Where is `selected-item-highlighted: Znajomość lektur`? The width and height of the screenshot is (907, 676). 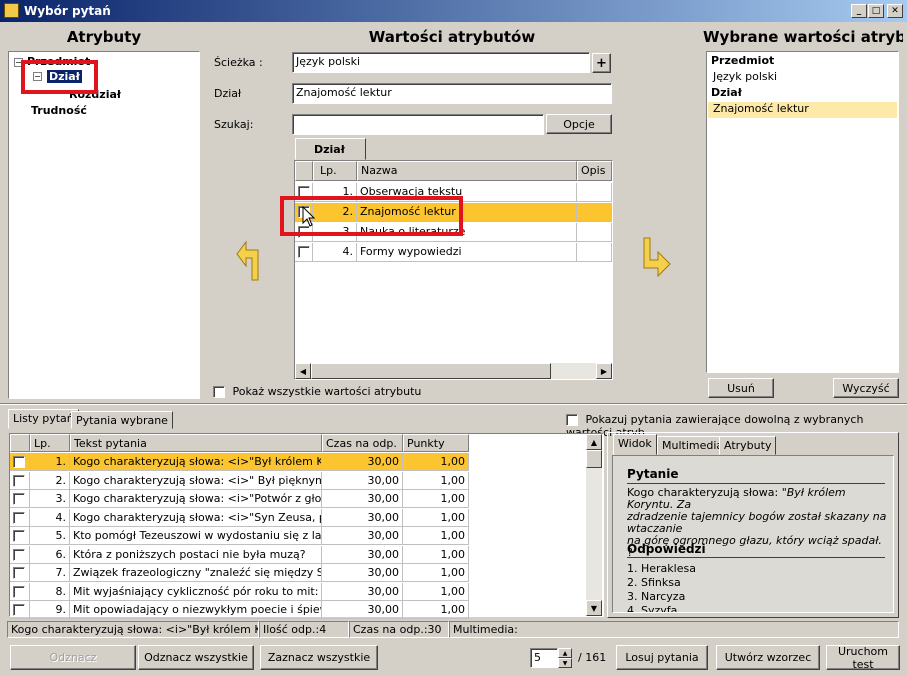 selected-item-highlighted: Znajomość lektur is located at coordinates (802, 110).